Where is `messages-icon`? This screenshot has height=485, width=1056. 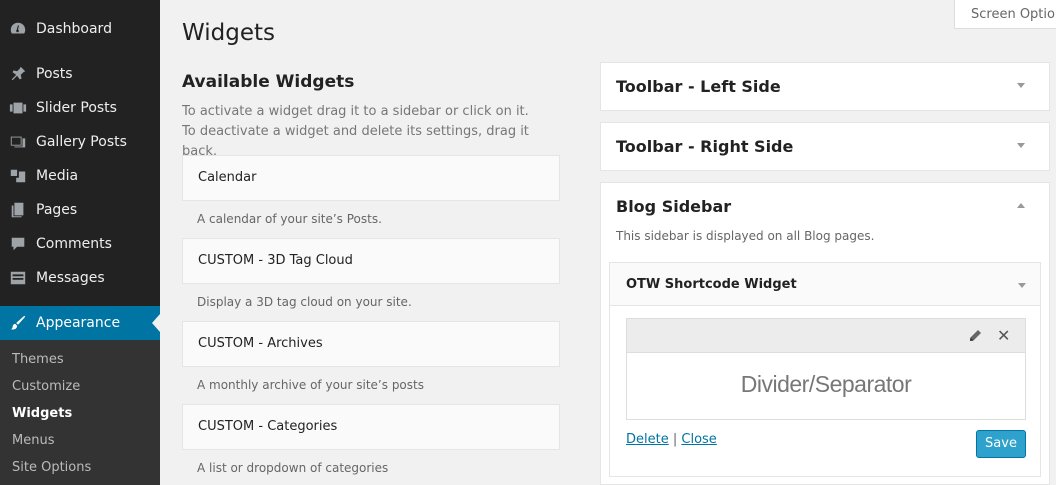
messages-icon is located at coordinates (18, 278).